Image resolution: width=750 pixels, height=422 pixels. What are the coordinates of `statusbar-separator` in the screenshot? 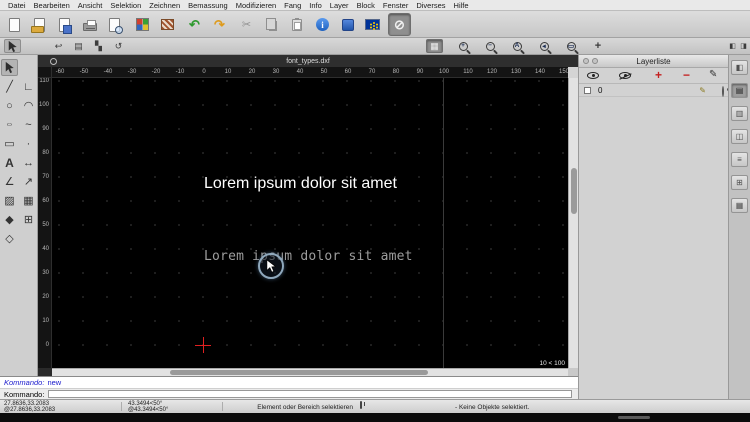 It's located at (222, 406).